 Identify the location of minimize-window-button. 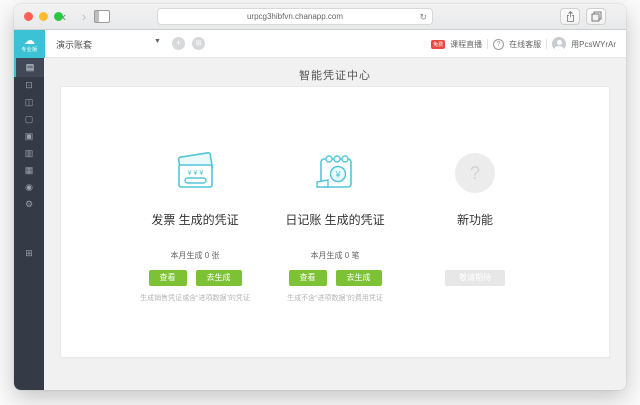
(43, 16).